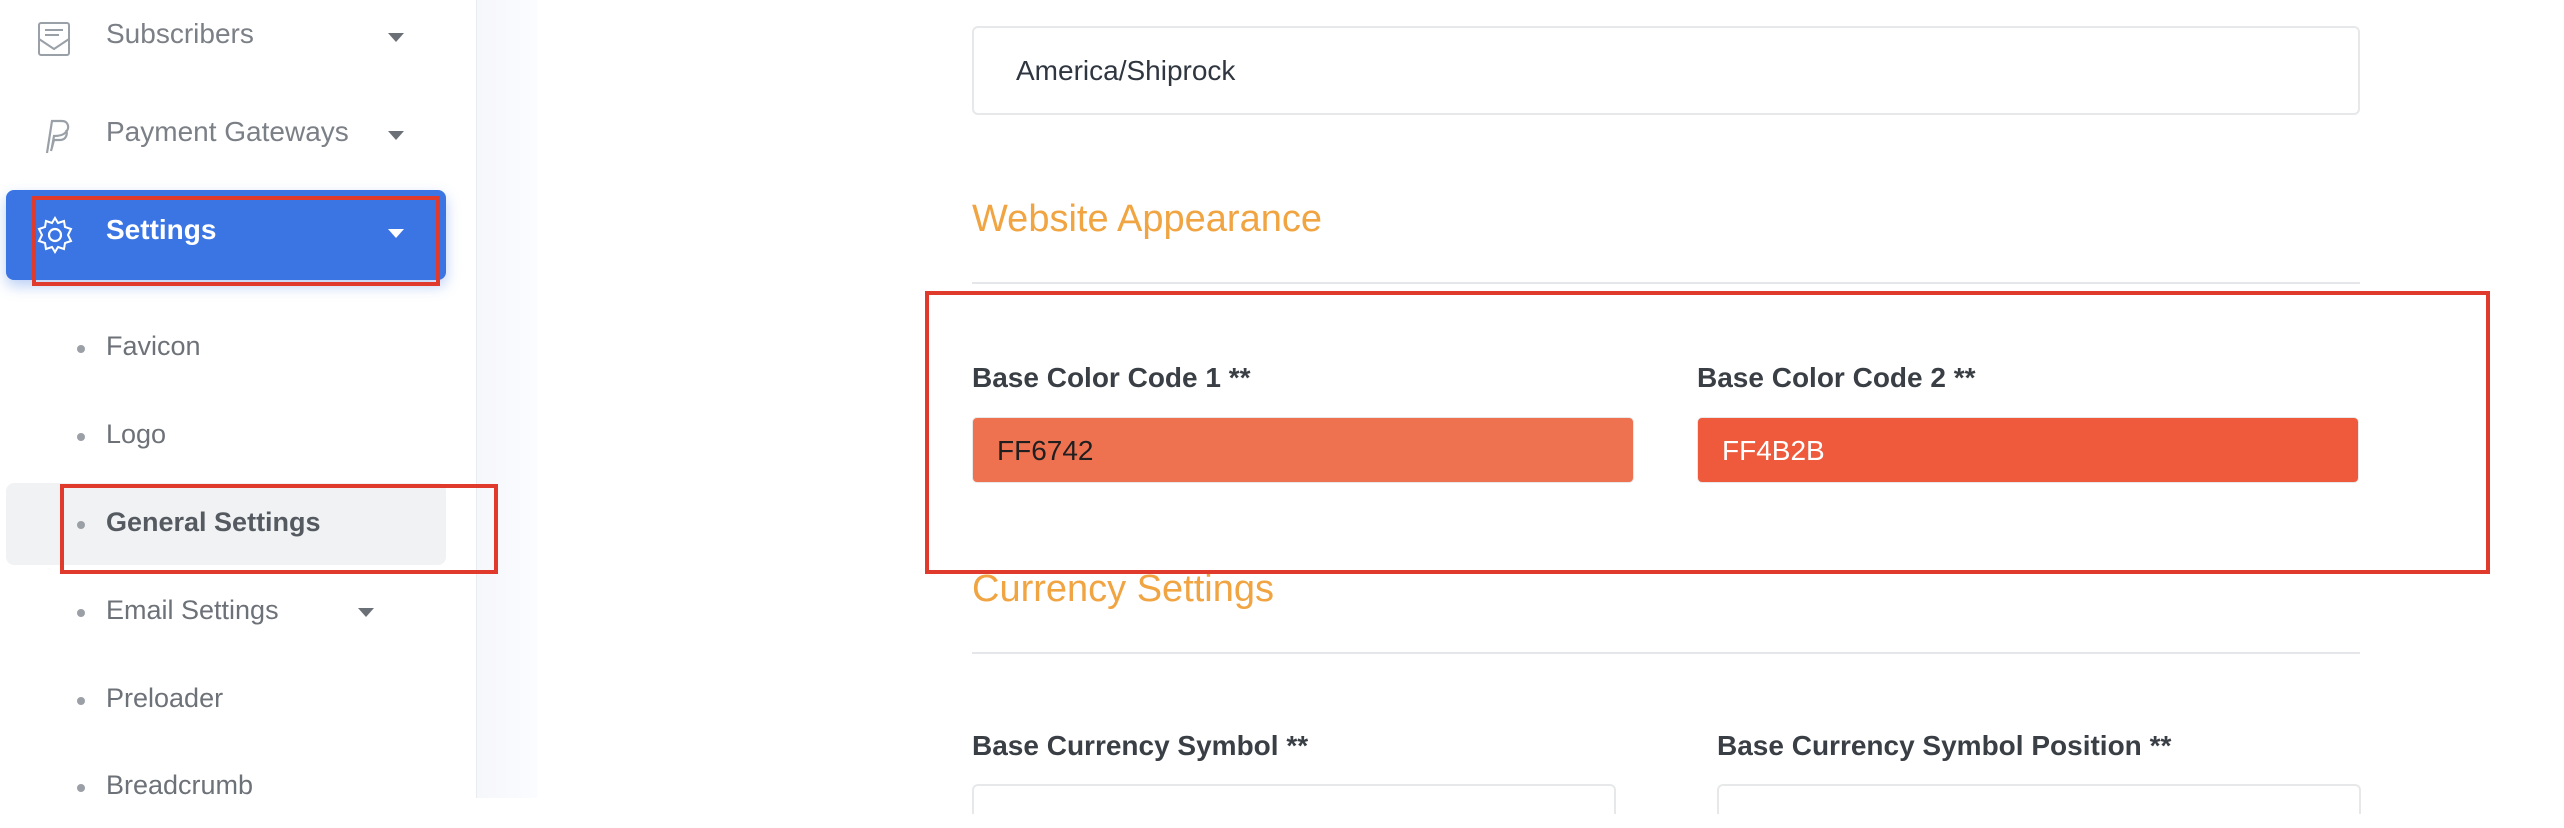 This screenshot has height=828, width=2564. I want to click on highlight-general-settings, so click(279, 529).